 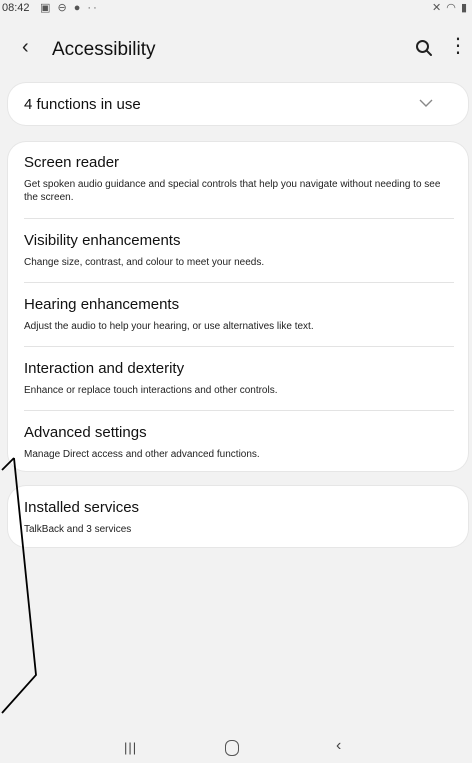 What do you see at coordinates (130, 747) in the screenshot?
I see `recent-apps-icon: |||` at bounding box center [130, 747].